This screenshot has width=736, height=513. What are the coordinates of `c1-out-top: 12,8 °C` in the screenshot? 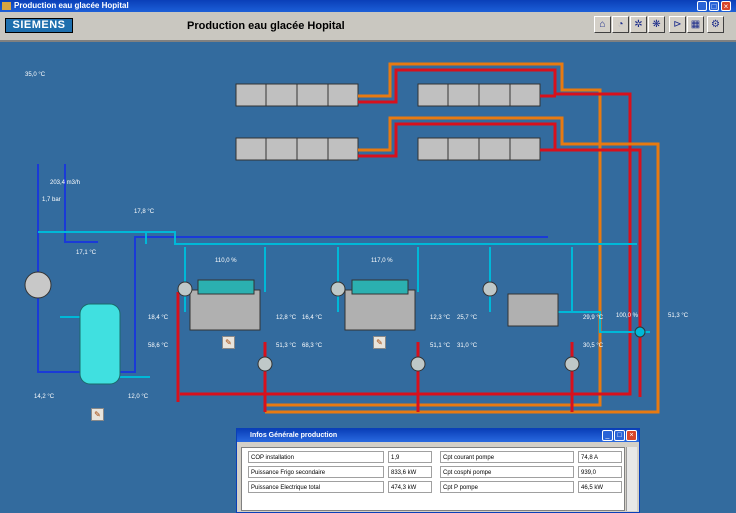 It's located at (286, 318).